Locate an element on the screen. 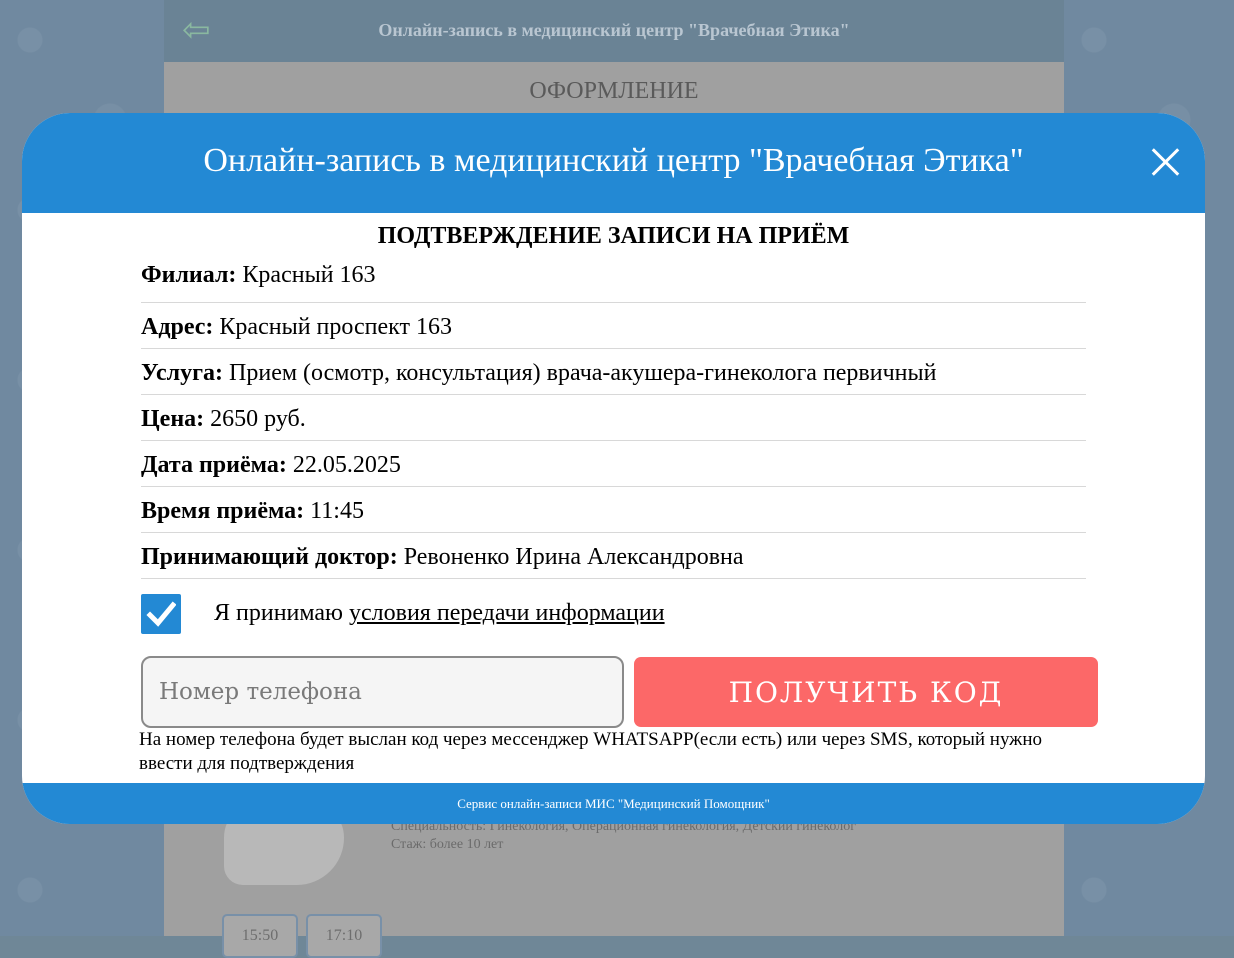 The width and height of the screenshot is (1234, 958). consent-checkbox is located at coordinates (161, 614).